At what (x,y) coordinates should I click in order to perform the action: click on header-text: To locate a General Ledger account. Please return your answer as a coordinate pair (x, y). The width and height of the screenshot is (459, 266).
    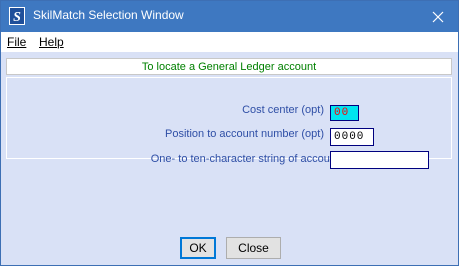
    Looking at the image, I should click on (229, 66).